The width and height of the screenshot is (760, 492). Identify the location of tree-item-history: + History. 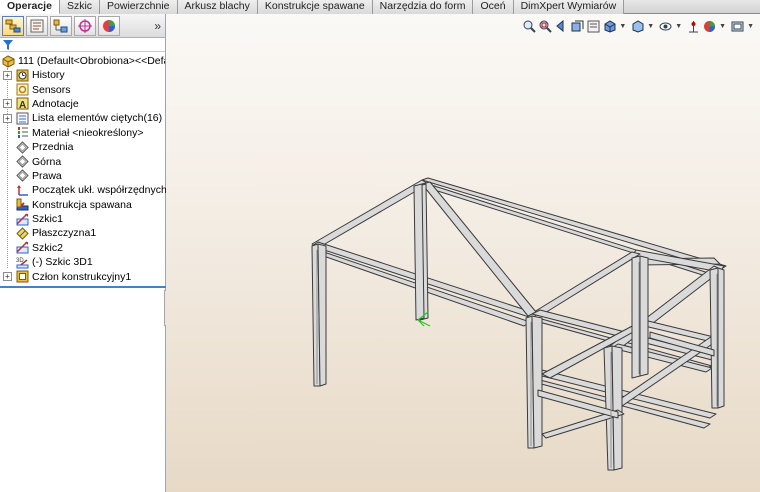
(82, 75).